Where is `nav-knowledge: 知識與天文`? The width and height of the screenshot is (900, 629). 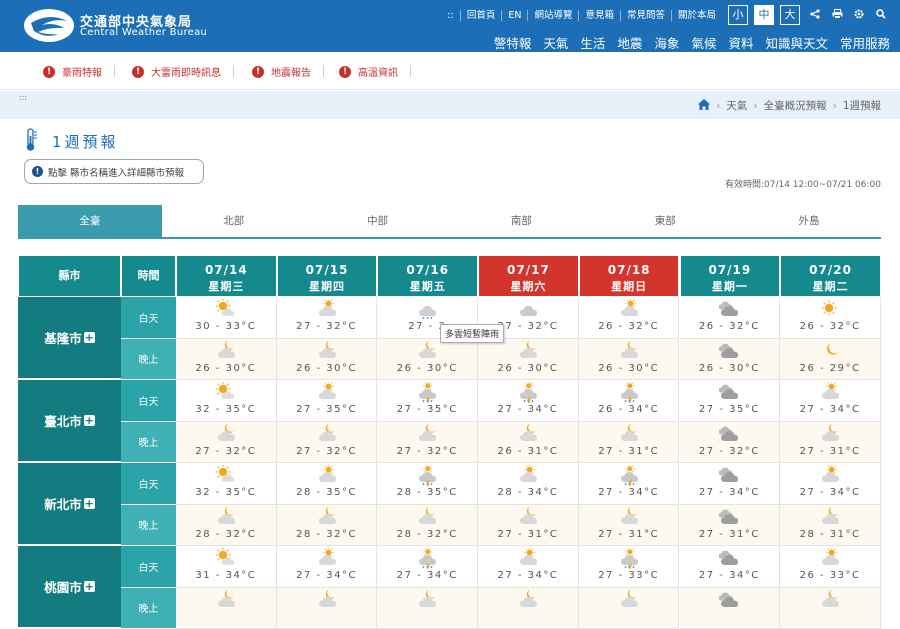
nav-knowledge: 知識與天文 is located at coordinates (796, 42).